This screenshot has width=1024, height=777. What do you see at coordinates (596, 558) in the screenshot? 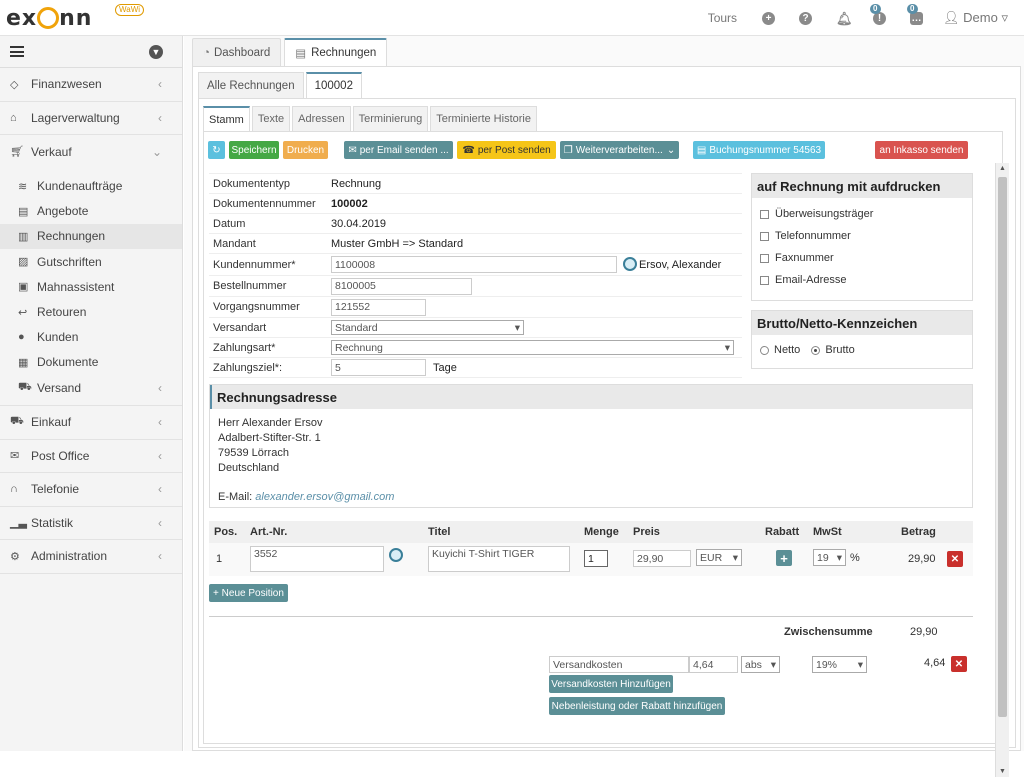
I see `menge-input: 1` at bounding box center [596, 558].